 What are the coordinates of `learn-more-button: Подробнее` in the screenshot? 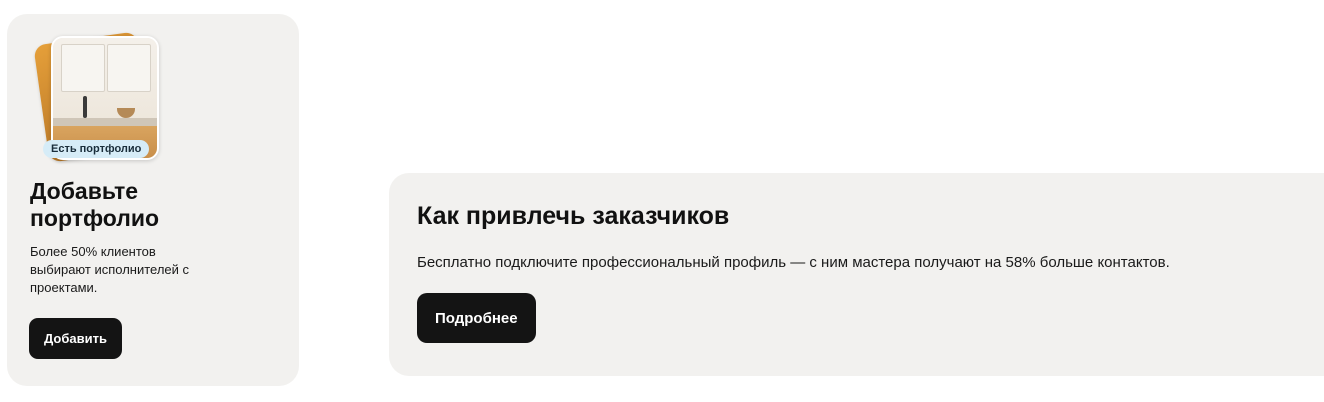 It's located at (476, 318).